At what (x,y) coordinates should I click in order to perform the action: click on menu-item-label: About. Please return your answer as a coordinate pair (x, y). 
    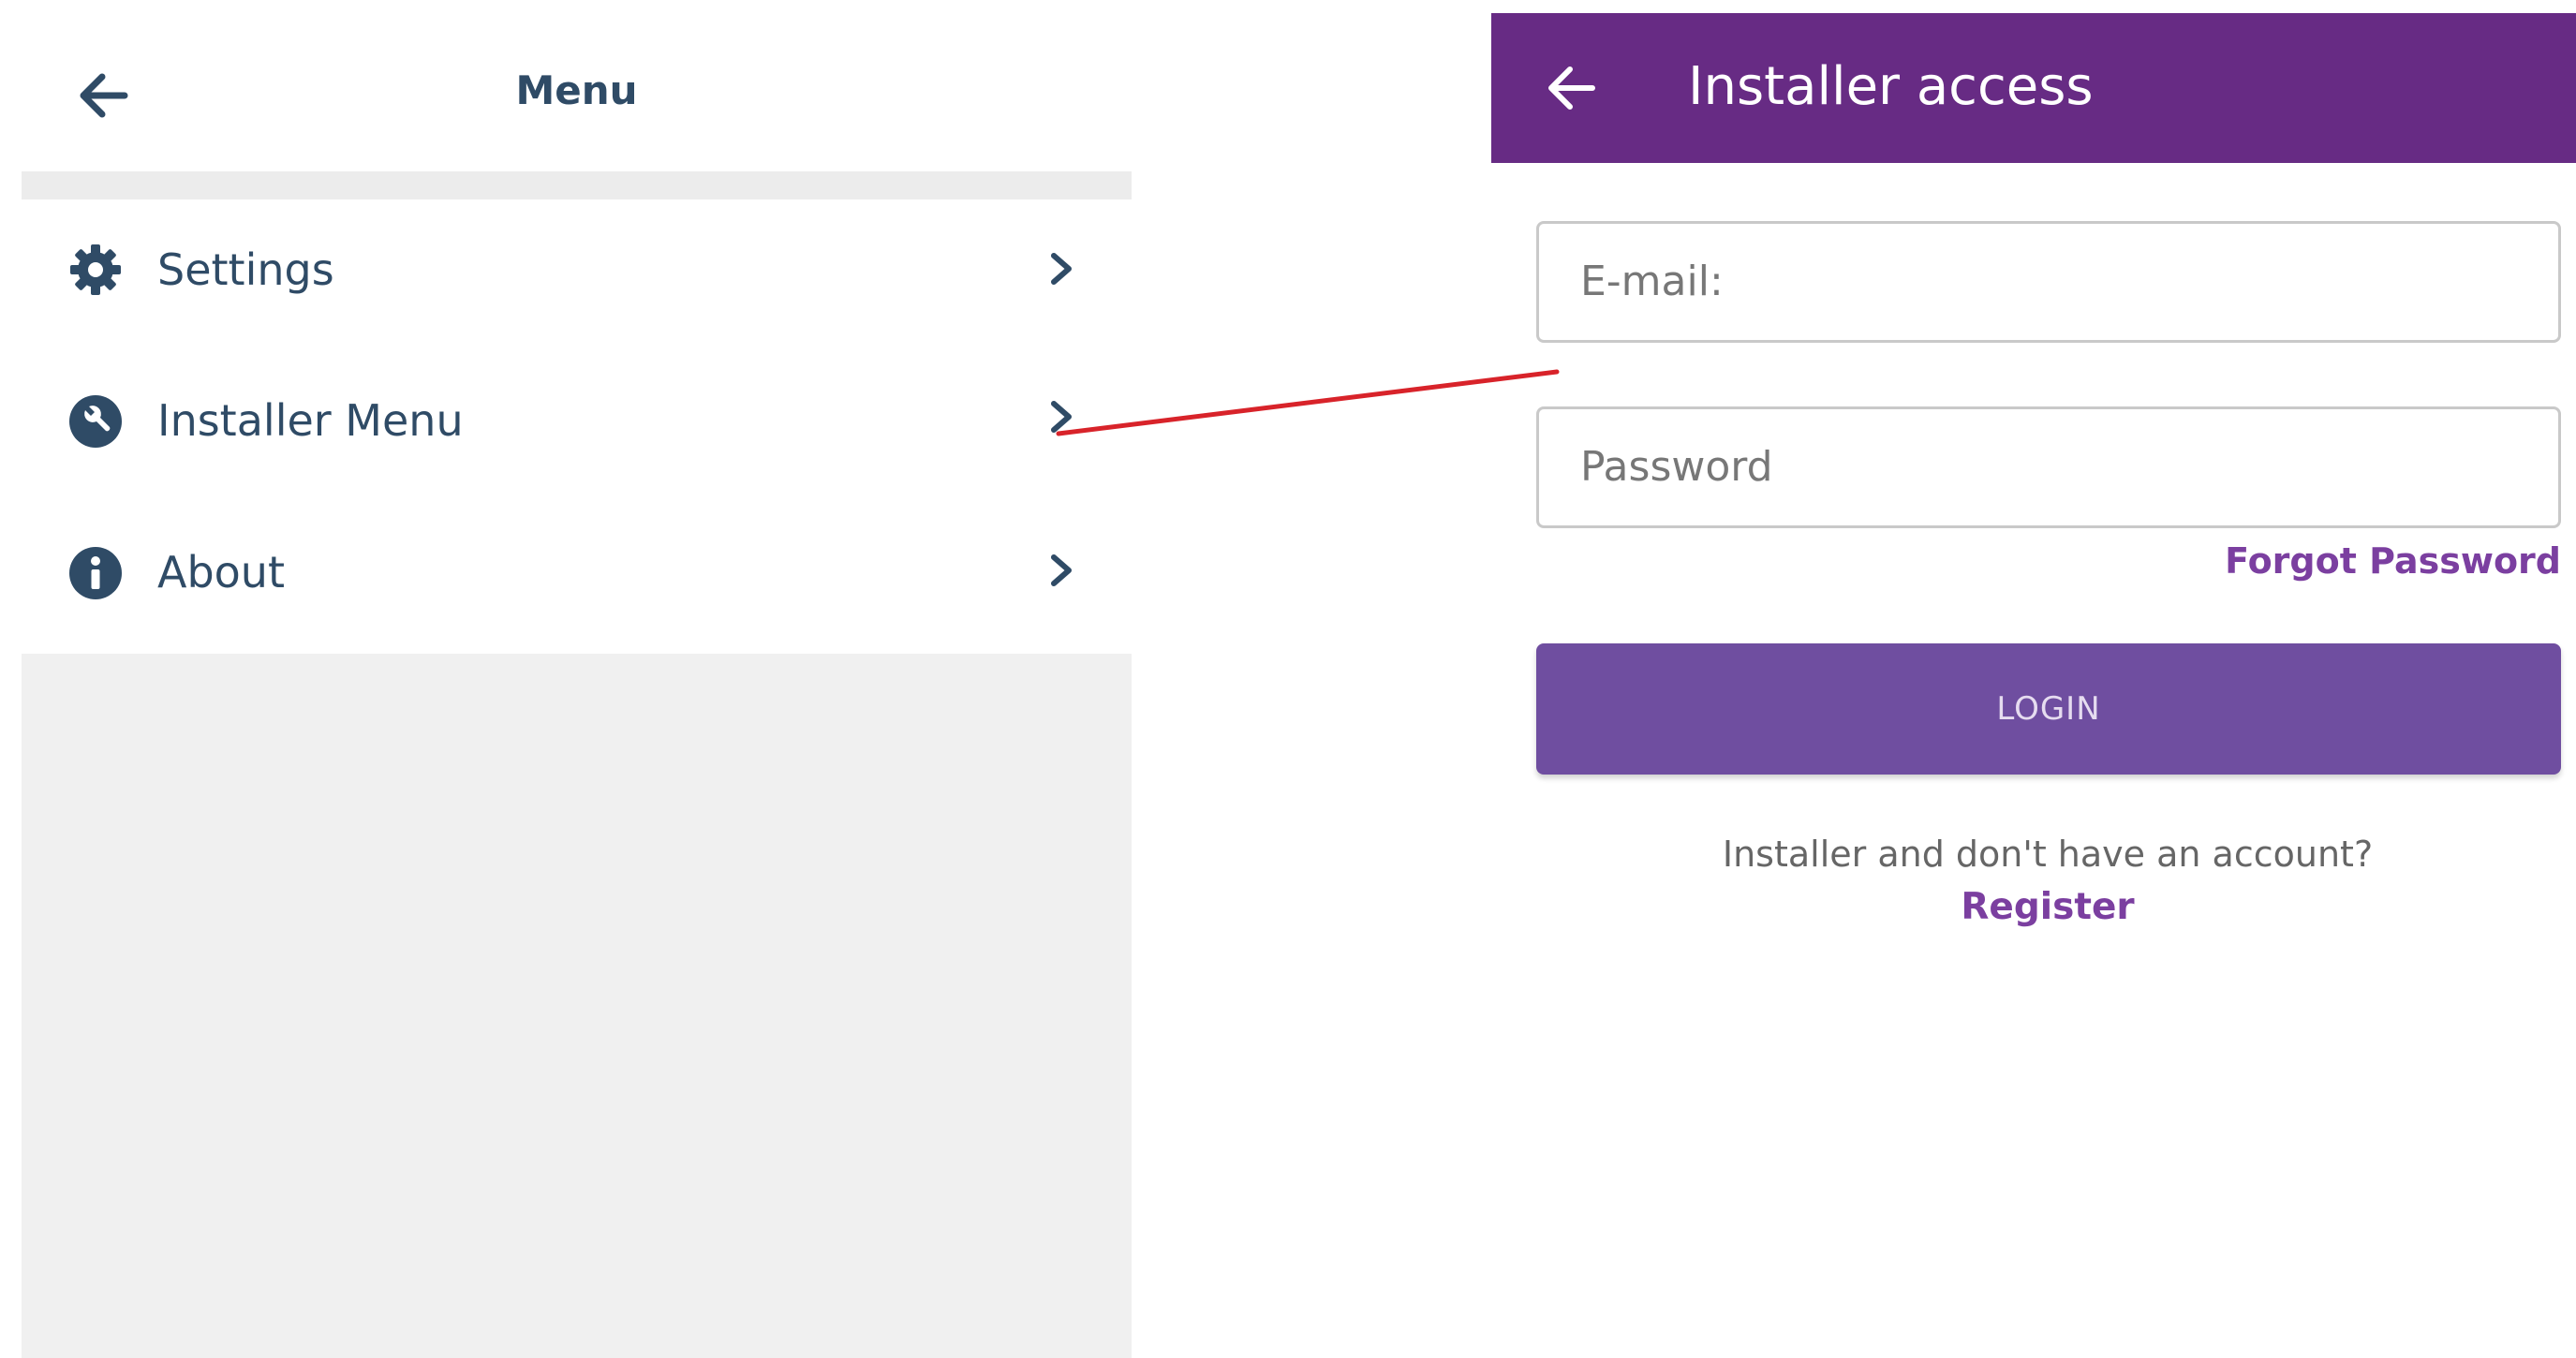
    Looking at the image, I should click on (222, 572).